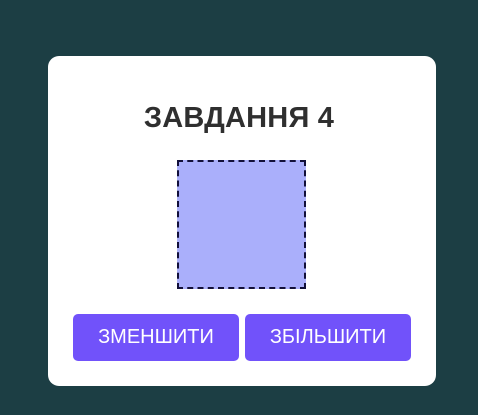 This screenshot has width=478, height=415. I want to click on decrease-button: ЗМЕНШИТИ, so click(156, 337).